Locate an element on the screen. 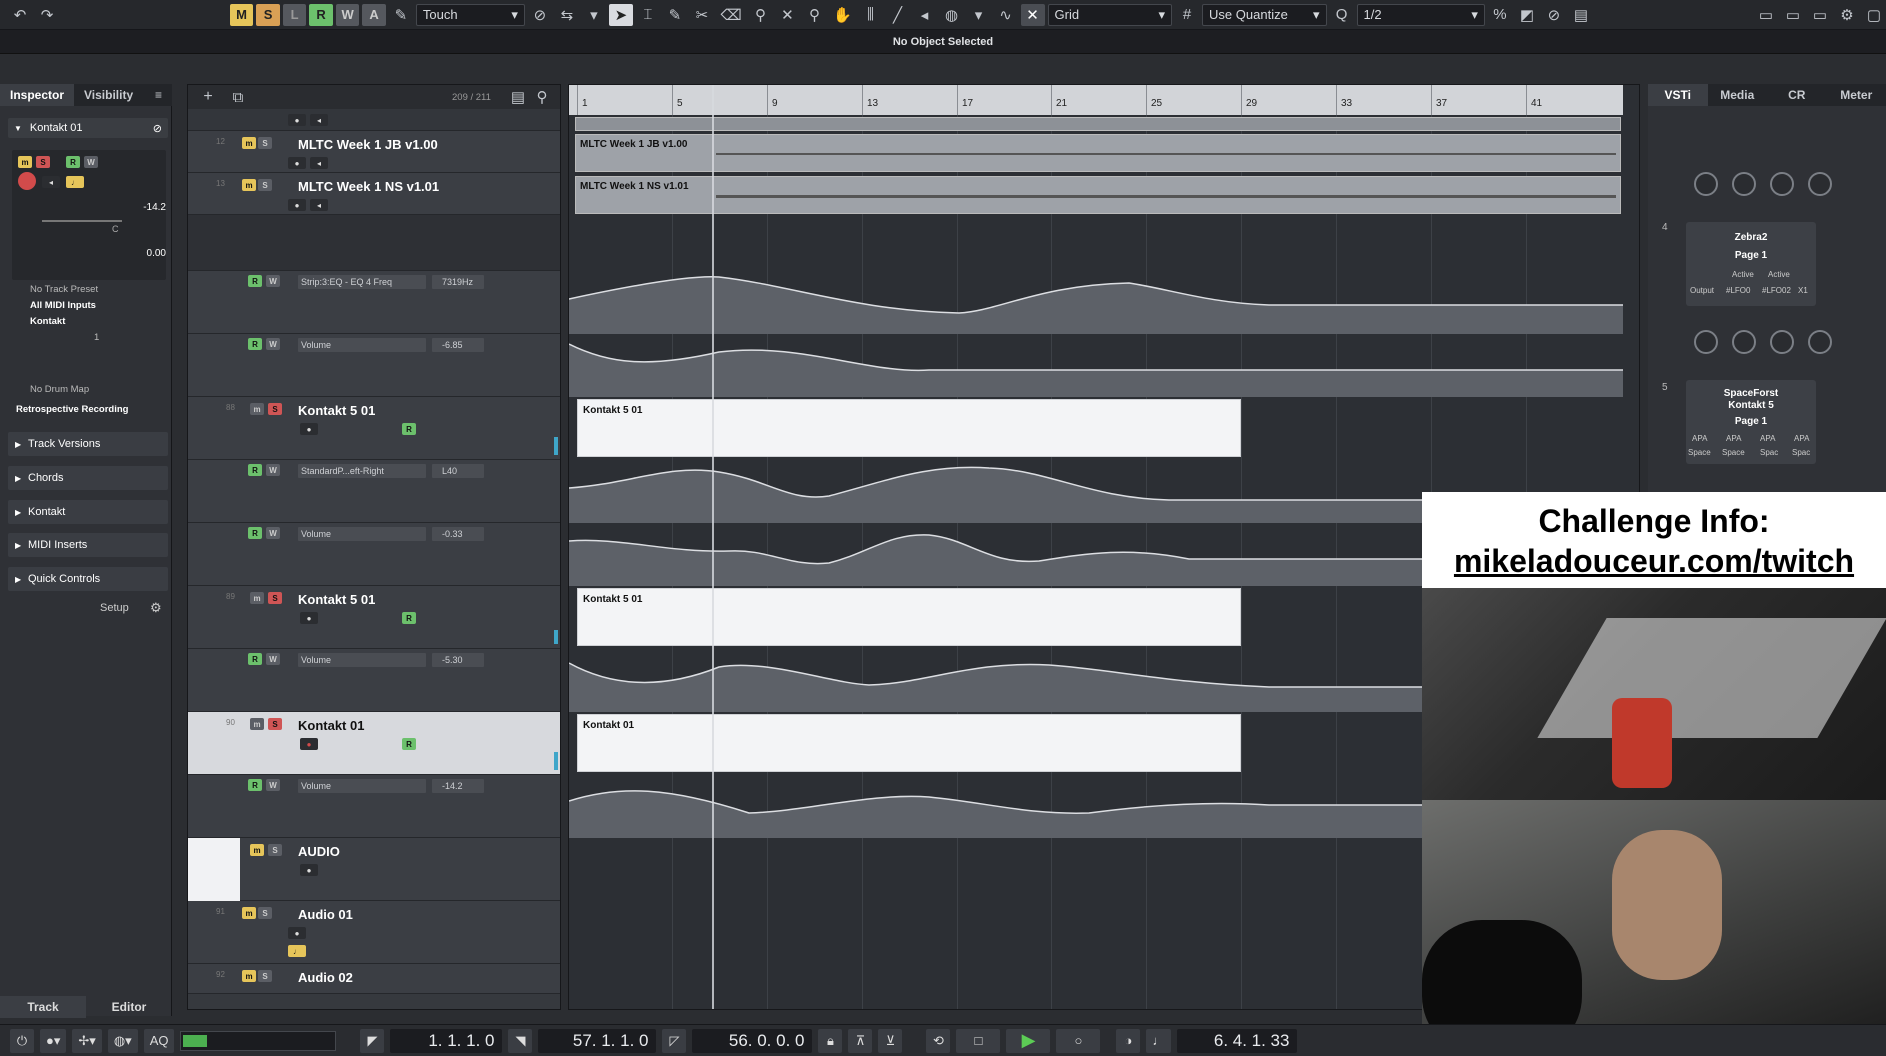  tab-inspector: Inspector is located at coordinates (37, 95).